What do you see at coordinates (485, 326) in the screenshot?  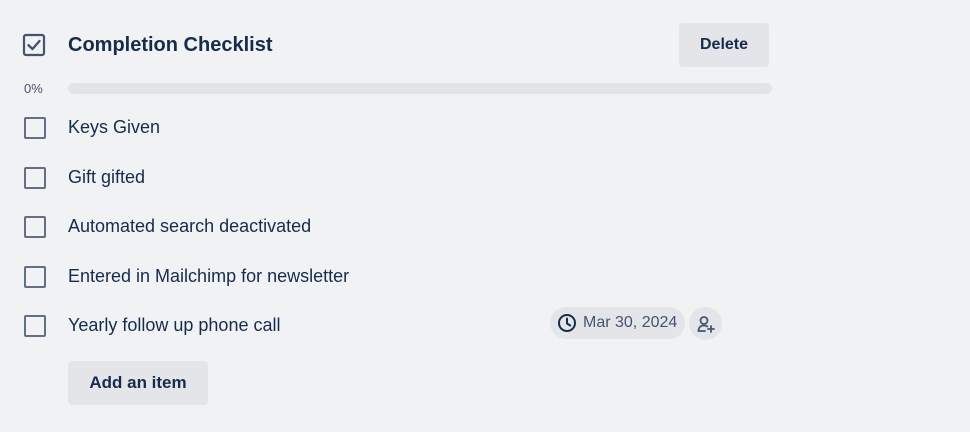 I see `checklist-item: Yearly follow up phone call Mar 30, 2024` at bounding box center [485, 326].